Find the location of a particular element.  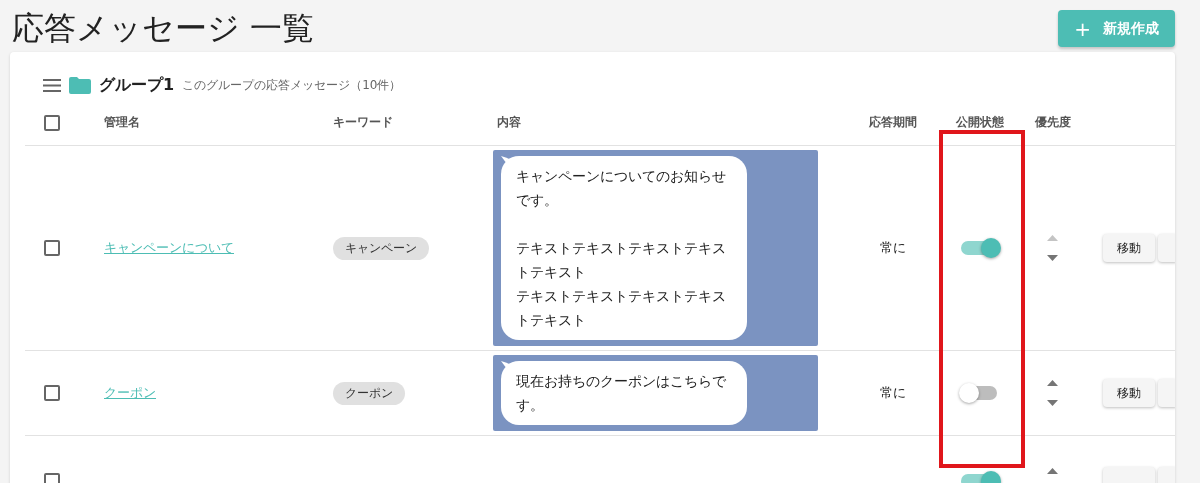

column-header: 優先度 is located at coordinates (1053, 122).